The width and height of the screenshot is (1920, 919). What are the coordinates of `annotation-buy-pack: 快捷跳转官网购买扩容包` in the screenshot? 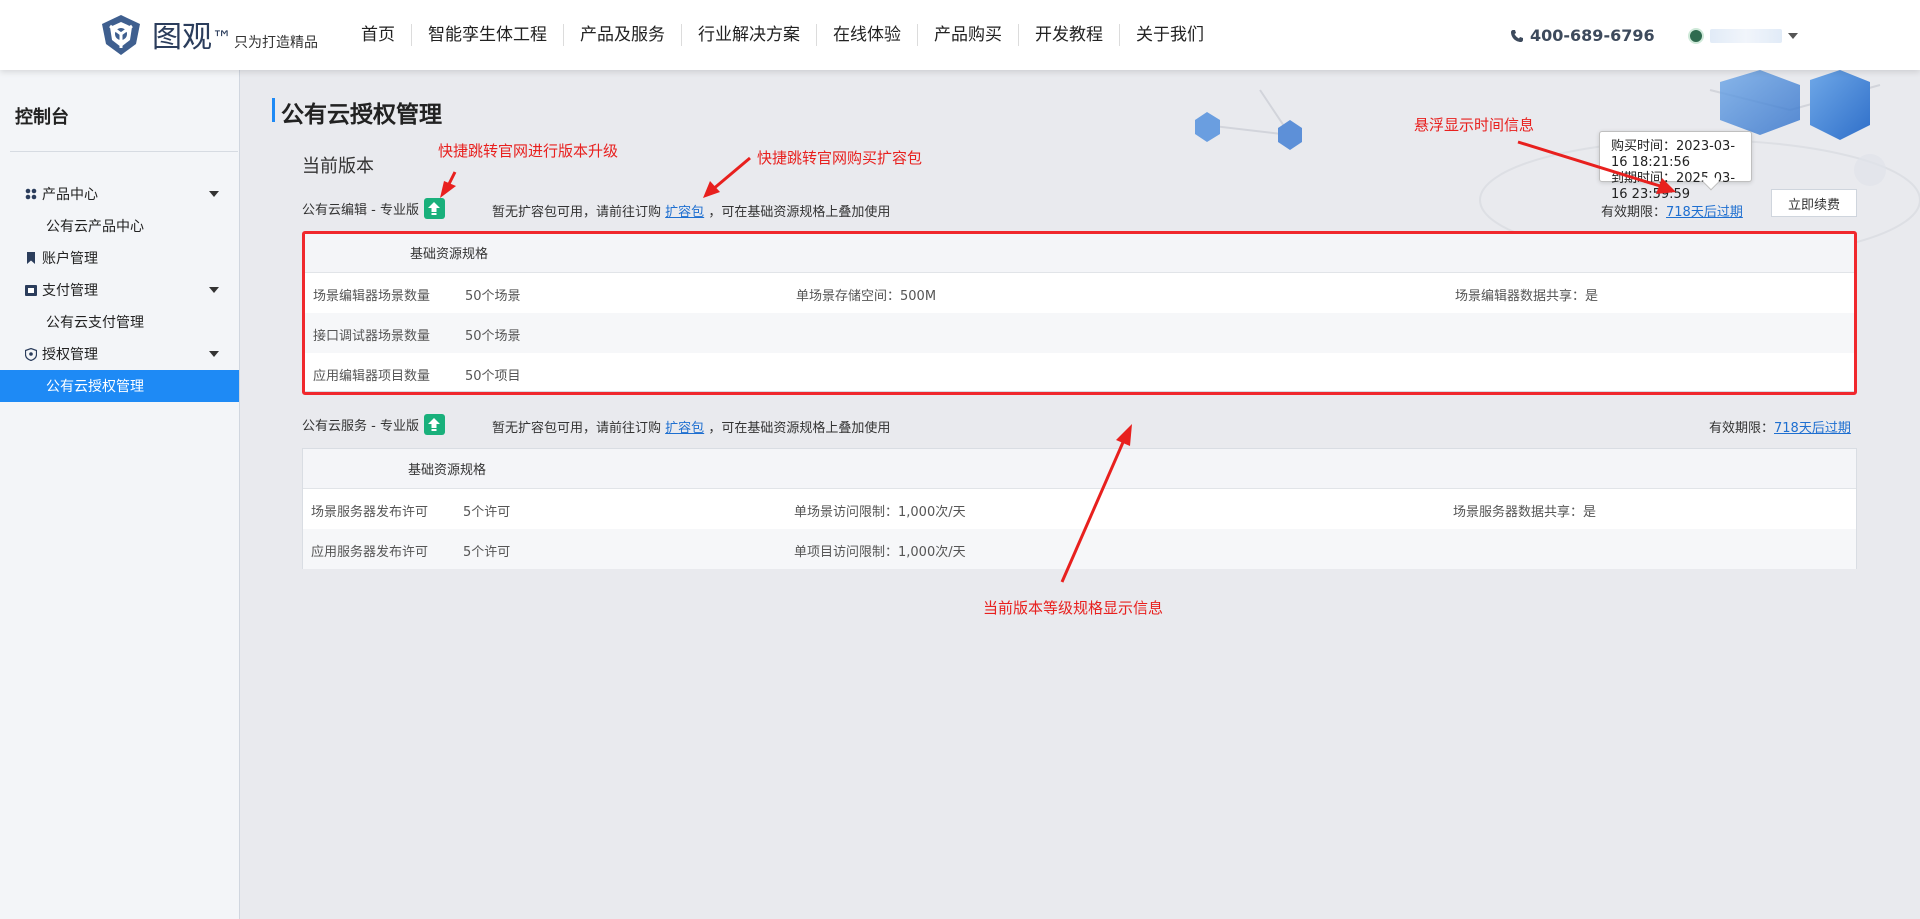 It's located at (840, 158).